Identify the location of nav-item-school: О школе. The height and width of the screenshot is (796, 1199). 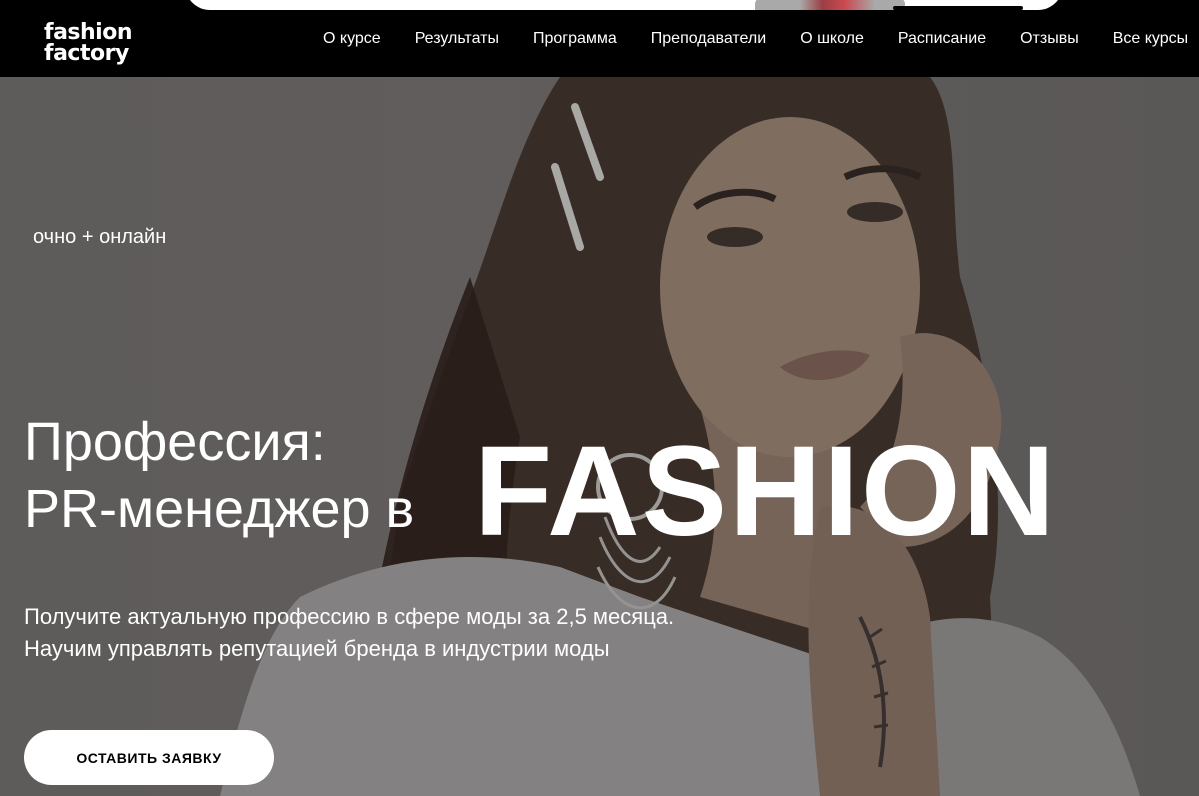
(832, 39).